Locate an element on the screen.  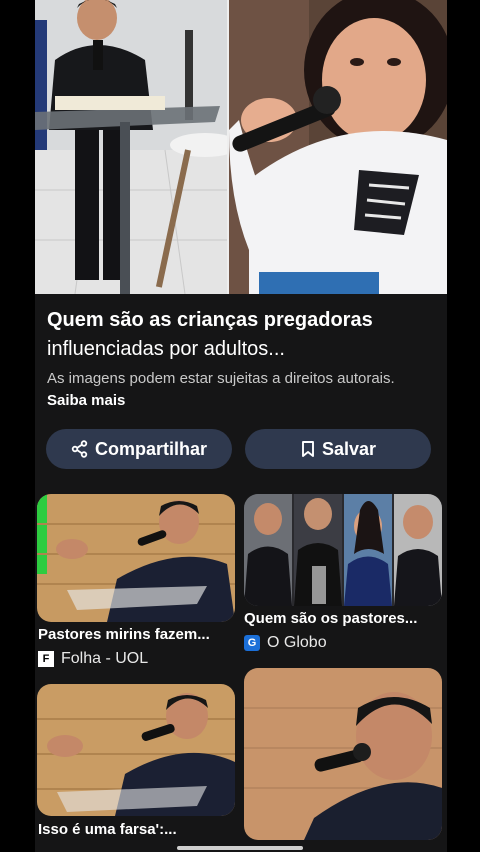
folha-logo-icon: F is located at coordinates (46, 659).